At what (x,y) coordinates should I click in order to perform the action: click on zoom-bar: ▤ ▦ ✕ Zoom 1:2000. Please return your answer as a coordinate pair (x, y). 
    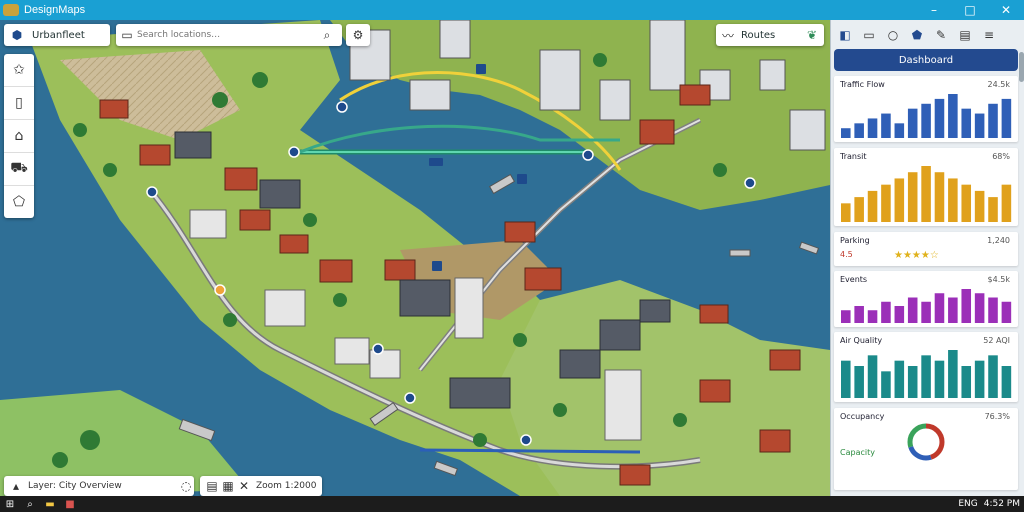
    Looking at the image, I should click on (261, 486).